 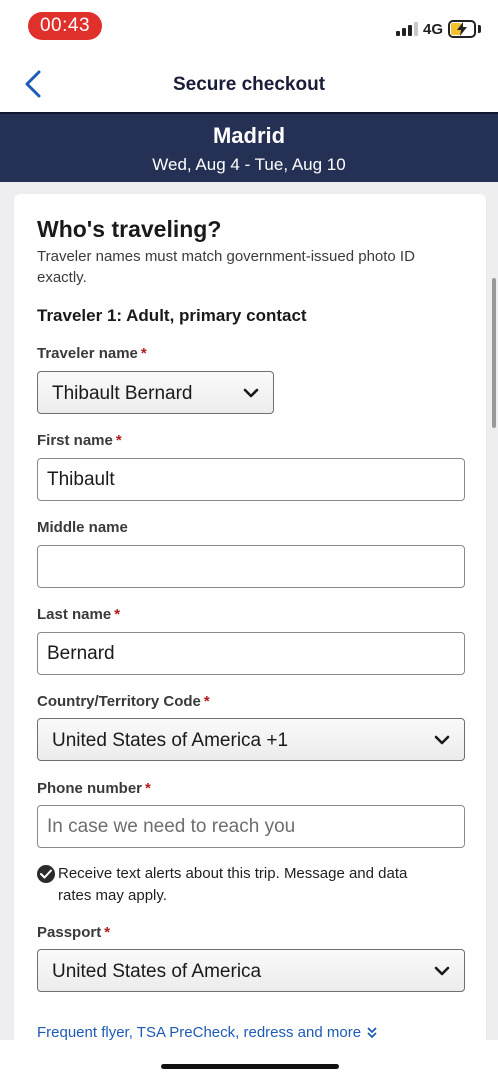 What do you see at coordinates (65, 26) in the screenshot?
I see `status-time: 00:43` at bounding box center [65, 26].